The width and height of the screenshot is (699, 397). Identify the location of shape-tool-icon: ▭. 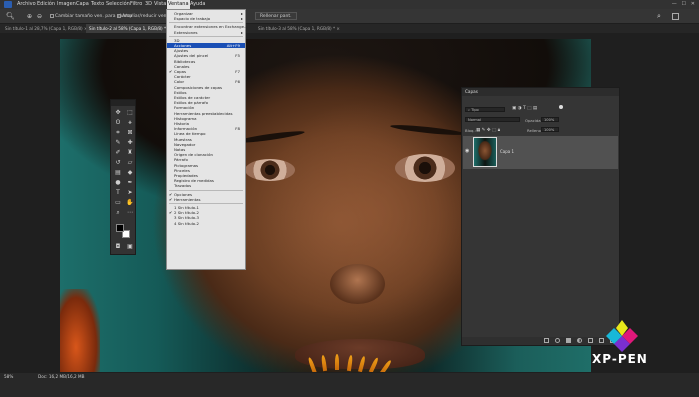
(118, 203).